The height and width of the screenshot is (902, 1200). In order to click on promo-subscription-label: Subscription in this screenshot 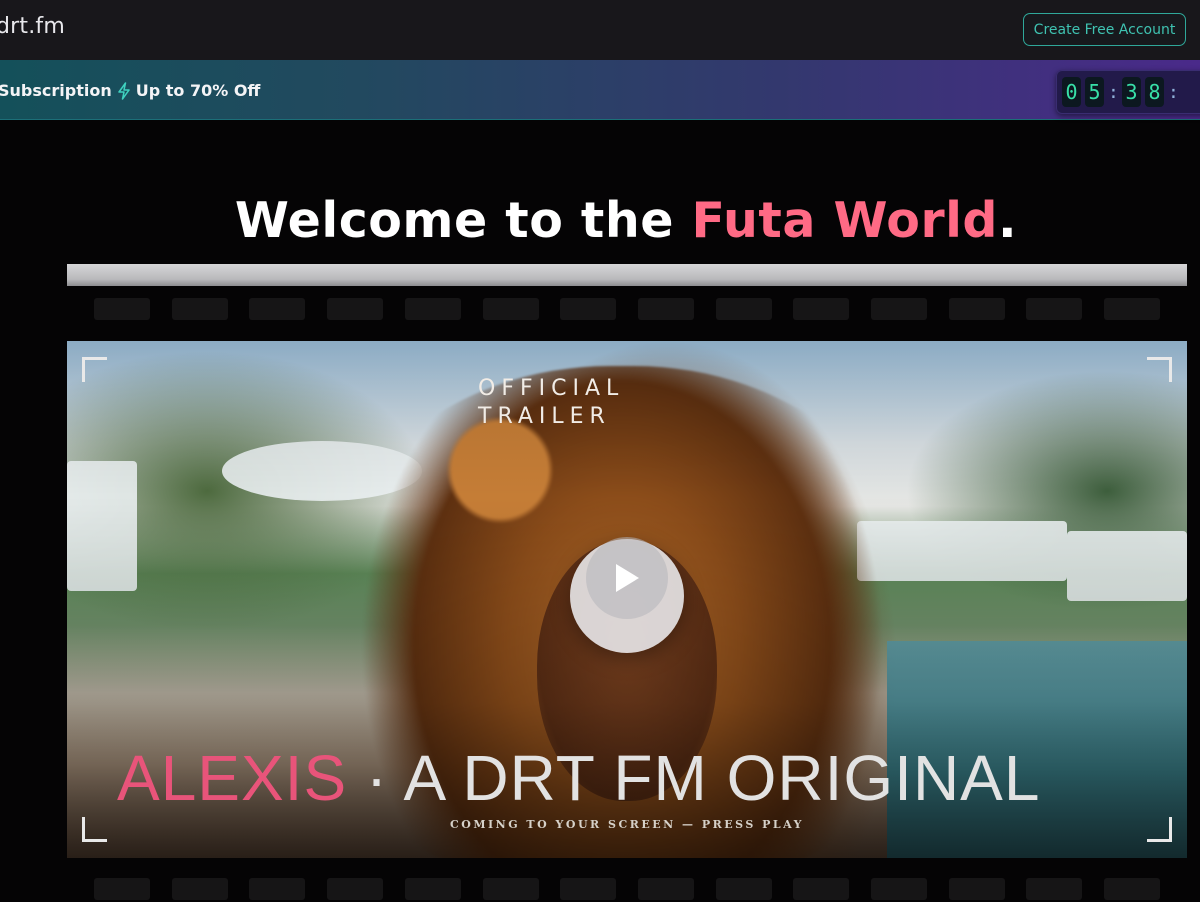, I will do `click(56, 90)`.